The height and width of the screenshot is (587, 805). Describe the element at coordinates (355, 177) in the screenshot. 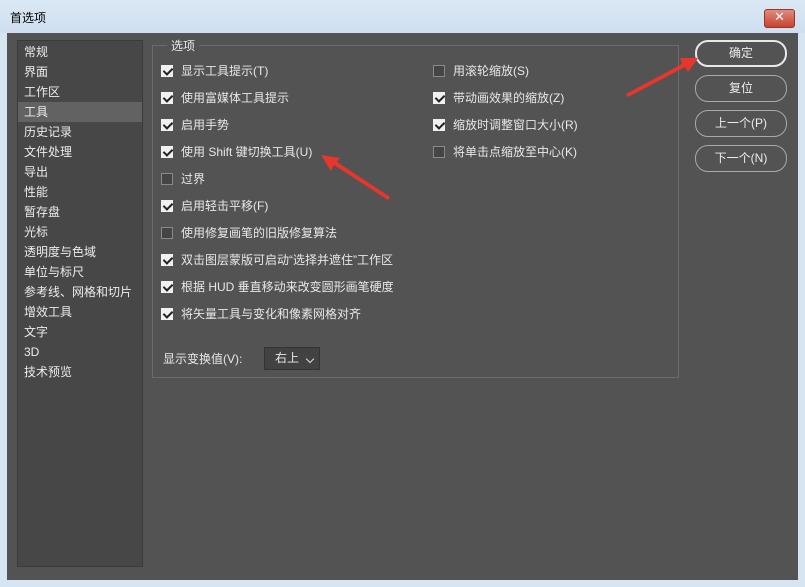

I see `arrow-to-shift-option-icon` at that location.